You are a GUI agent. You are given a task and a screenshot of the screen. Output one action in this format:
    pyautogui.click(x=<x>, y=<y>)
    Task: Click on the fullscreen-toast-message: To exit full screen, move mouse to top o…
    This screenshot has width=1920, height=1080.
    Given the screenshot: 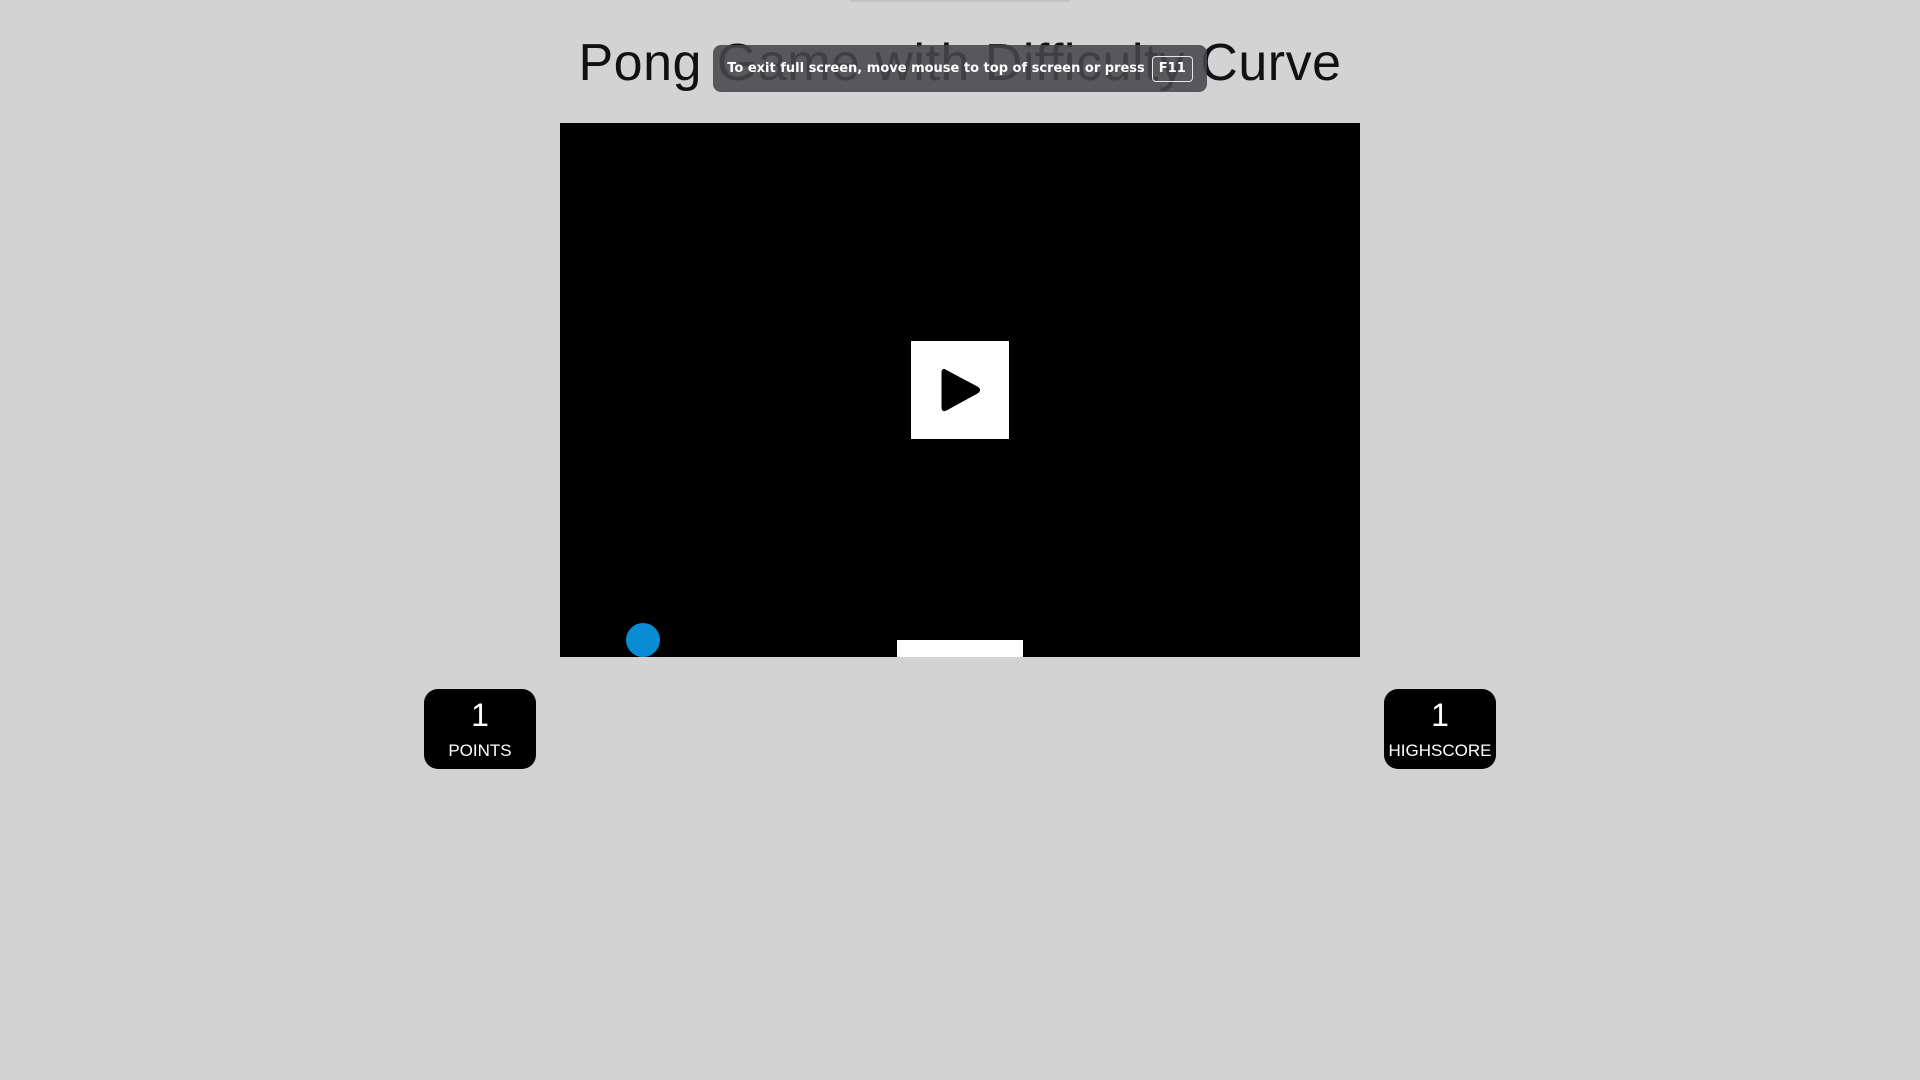 What is the action you would take?
    pyautogui.click(x=936, y=68)
    